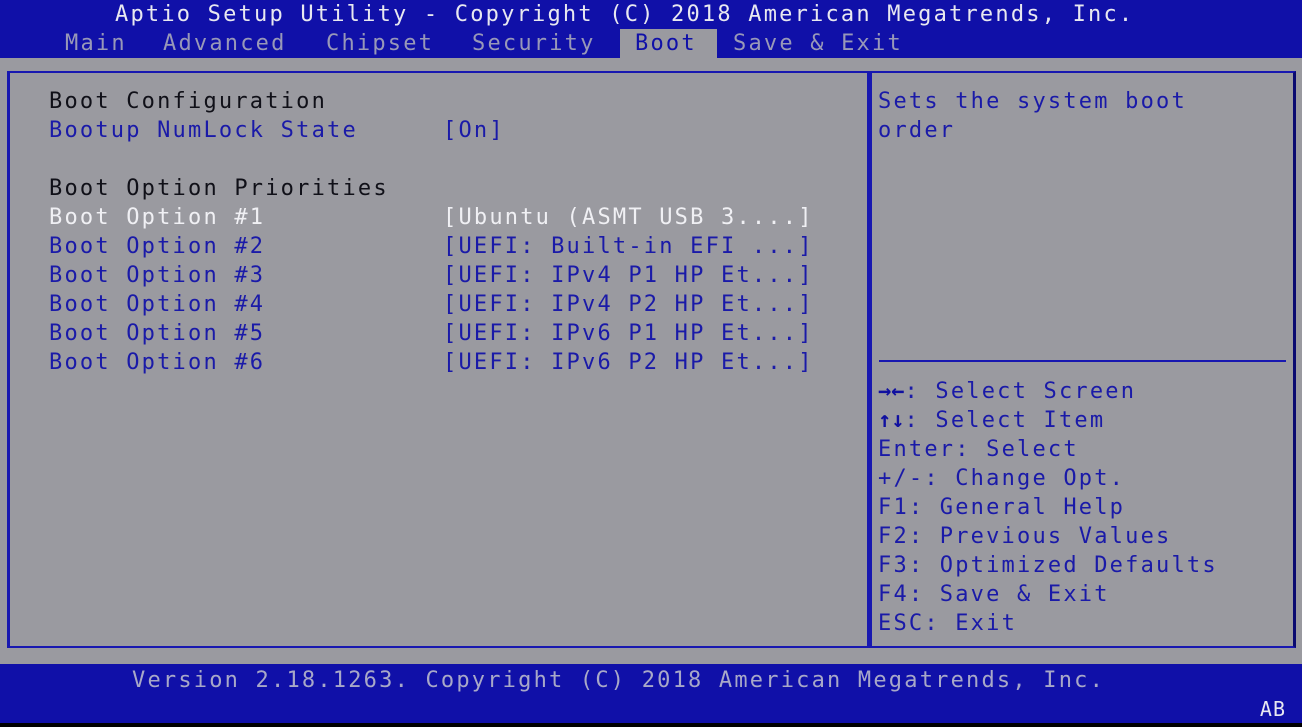 The image size is (1302, 727). I want to click on tab-save-exit: Save & Exit, so click(818, 43).